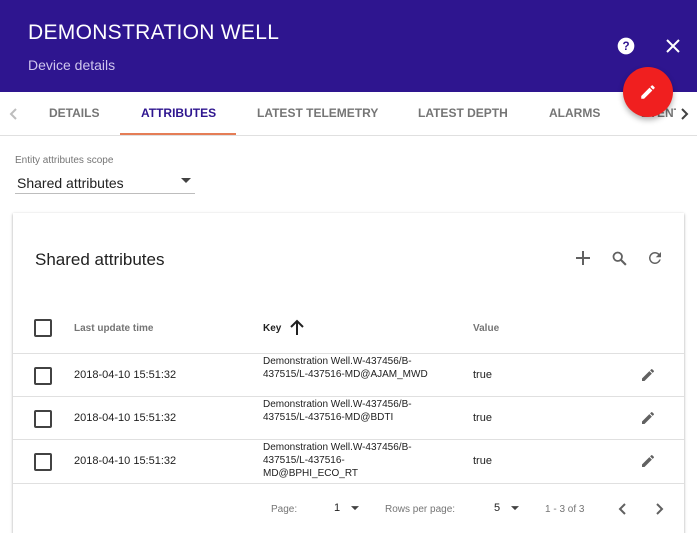 The width and height of the screenshot is (697, 533). I want to click on edit-fab-button, so click(648, 92).